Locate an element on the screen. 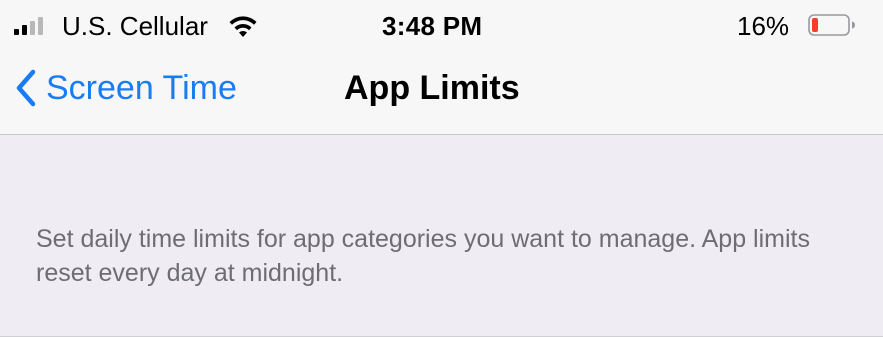  battery-percent: 16% is located at coordinates (763, 26).